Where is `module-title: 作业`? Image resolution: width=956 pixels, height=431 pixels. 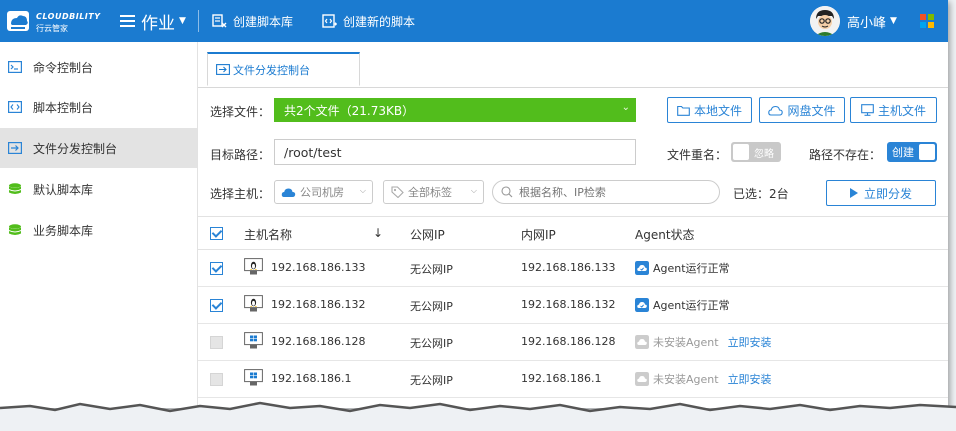
module-title: 作业 is located at coordinates (158, 23).